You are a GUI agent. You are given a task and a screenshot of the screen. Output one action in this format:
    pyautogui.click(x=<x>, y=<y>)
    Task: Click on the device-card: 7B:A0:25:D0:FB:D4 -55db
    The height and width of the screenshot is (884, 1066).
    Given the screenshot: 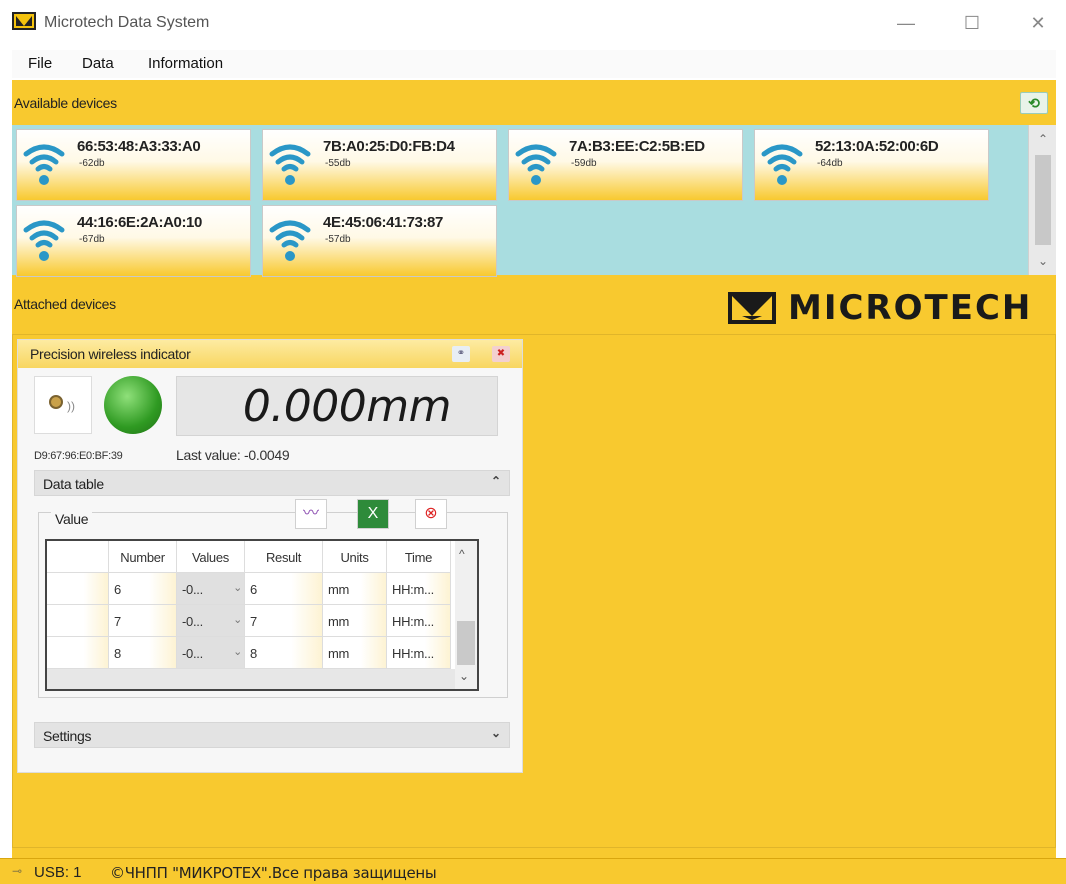 What is the action you would take?
    pyautogui.click(x=379, y=165)
    